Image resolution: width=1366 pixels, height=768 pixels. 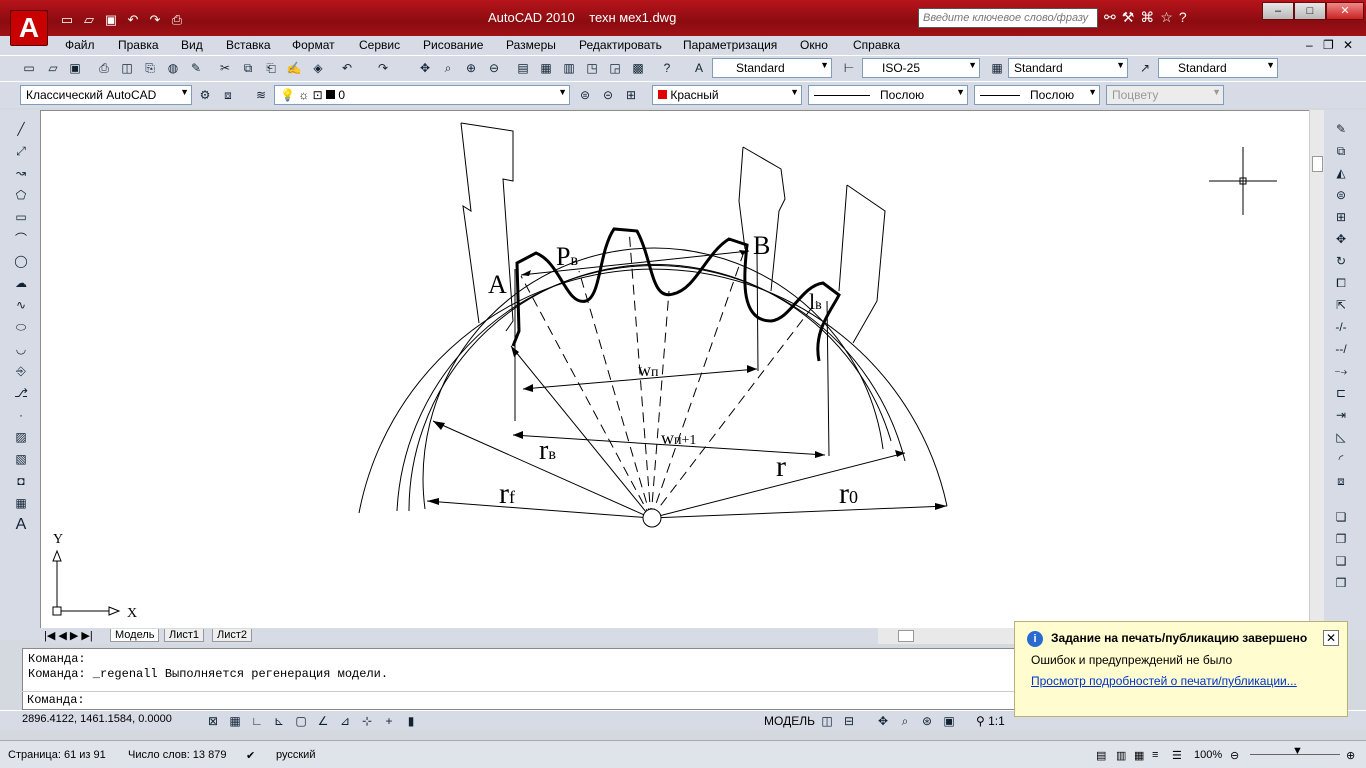 I want to click on insert-block-icon: ⎆, so click(x=21, y=371).